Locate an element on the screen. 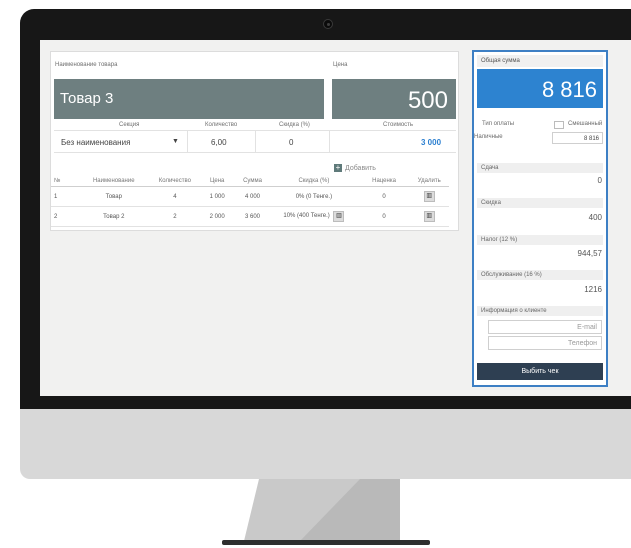 Image resolution: width=631 pixels, height=548 pixels. total-label: Общая сумма is located at coordinates (540, 61).